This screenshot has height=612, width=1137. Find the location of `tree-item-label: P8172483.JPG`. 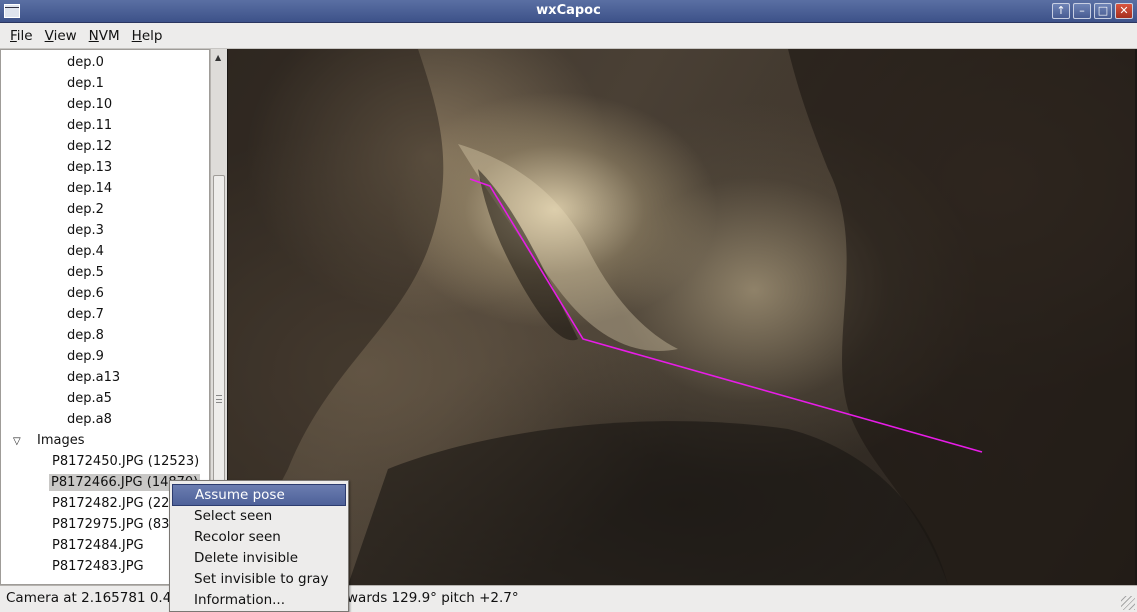

tree-item-label: P8172483.JPG is located at coordinates (98, 566).